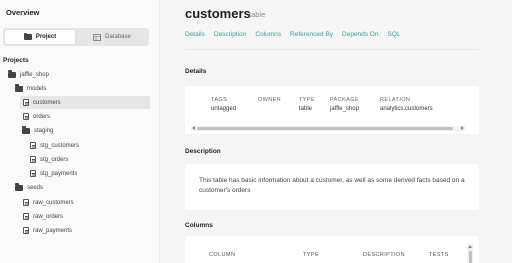 The height and width of the screenshot is (263, 512). Describe the element at coordinates (219, 100) in the screenshot. I see `details-header: TAGS` at that location.